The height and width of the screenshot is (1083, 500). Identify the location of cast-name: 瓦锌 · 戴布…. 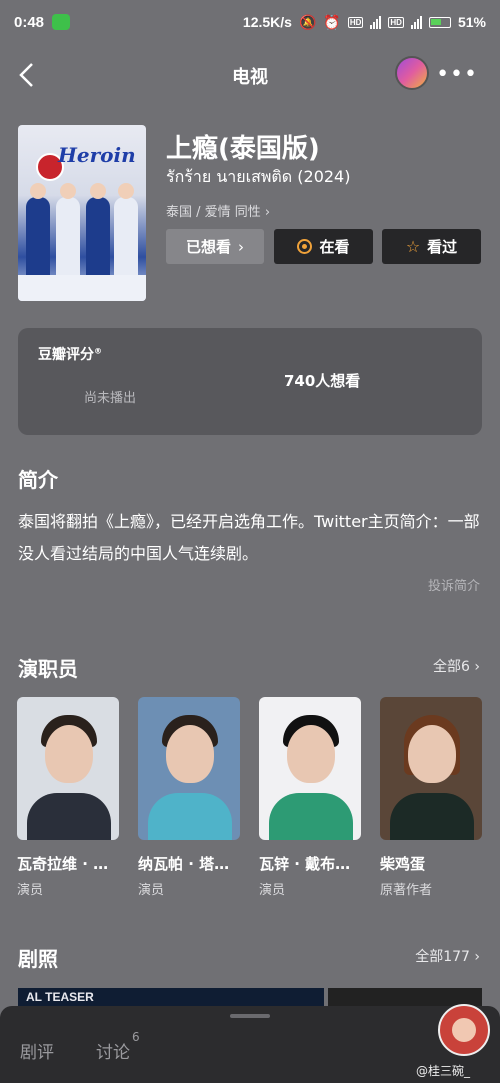
(305, 864).